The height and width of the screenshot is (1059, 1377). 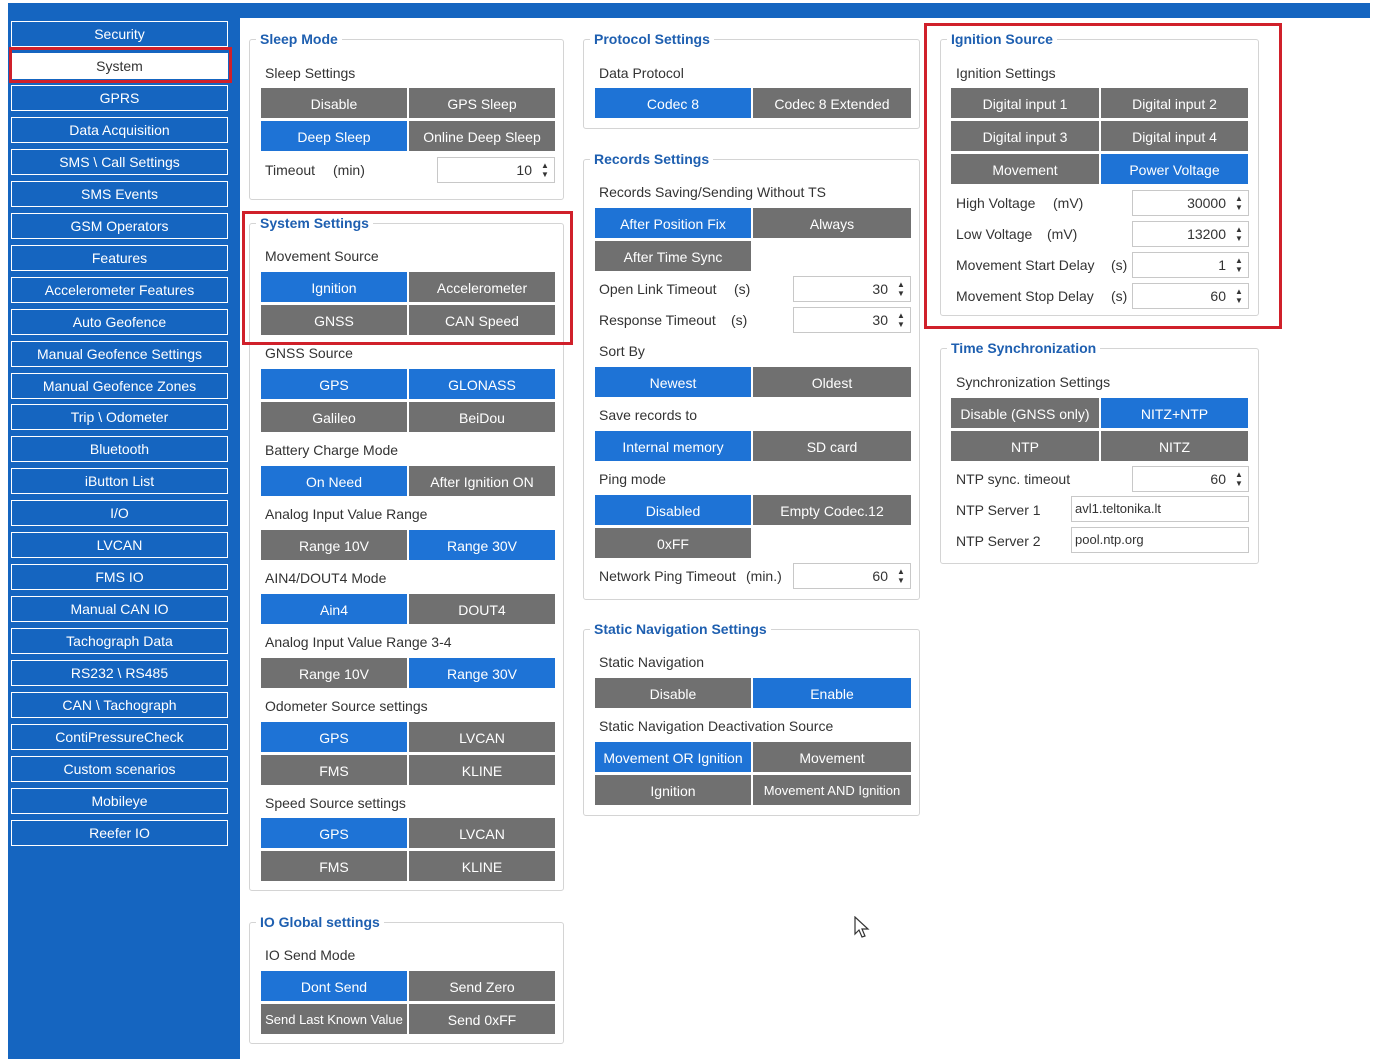 I want to click on internal-memory-button: Internal memory, so click(x=673, y=446).